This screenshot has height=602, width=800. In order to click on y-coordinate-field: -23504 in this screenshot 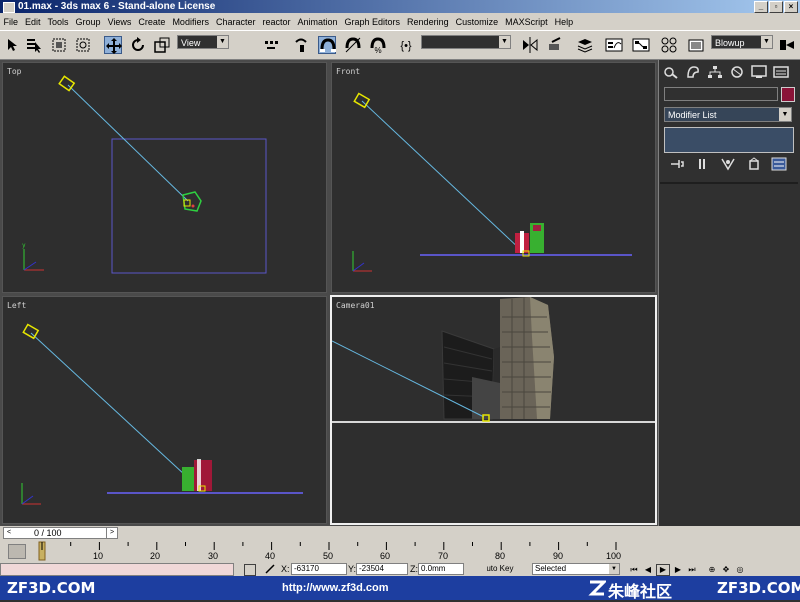, I will do `click(382, 569)`.